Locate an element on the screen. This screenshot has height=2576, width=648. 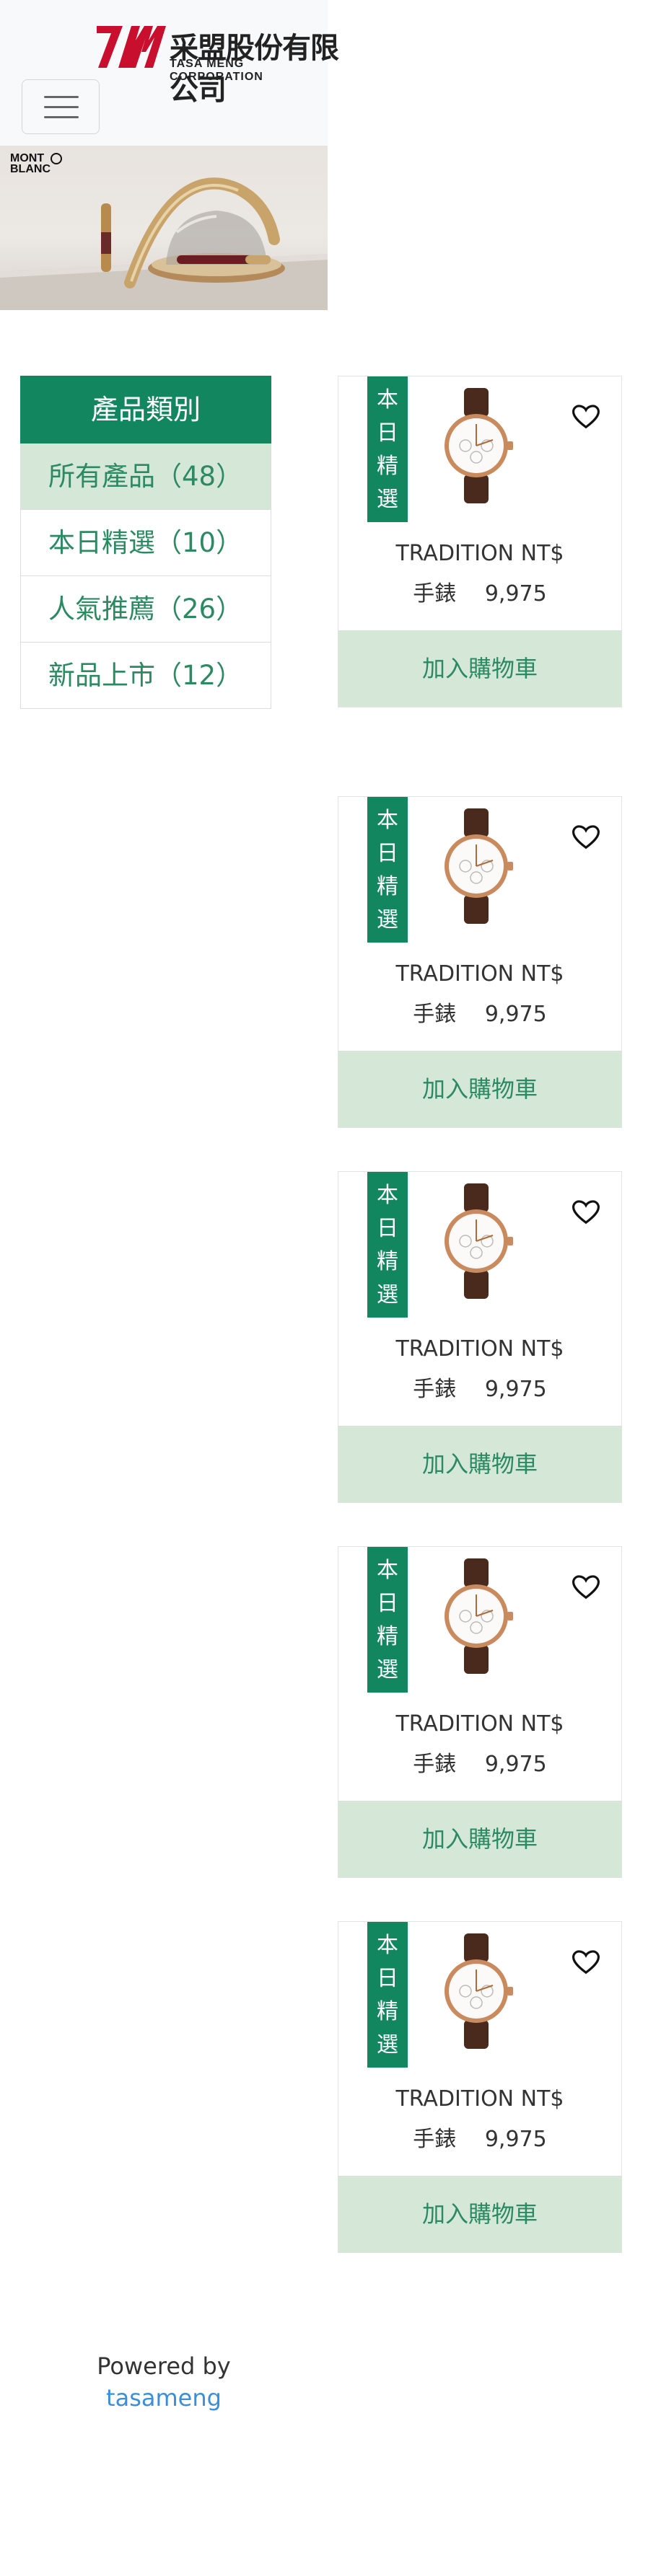
brand-line-2: BLANC is located at coordinates (30, 169).